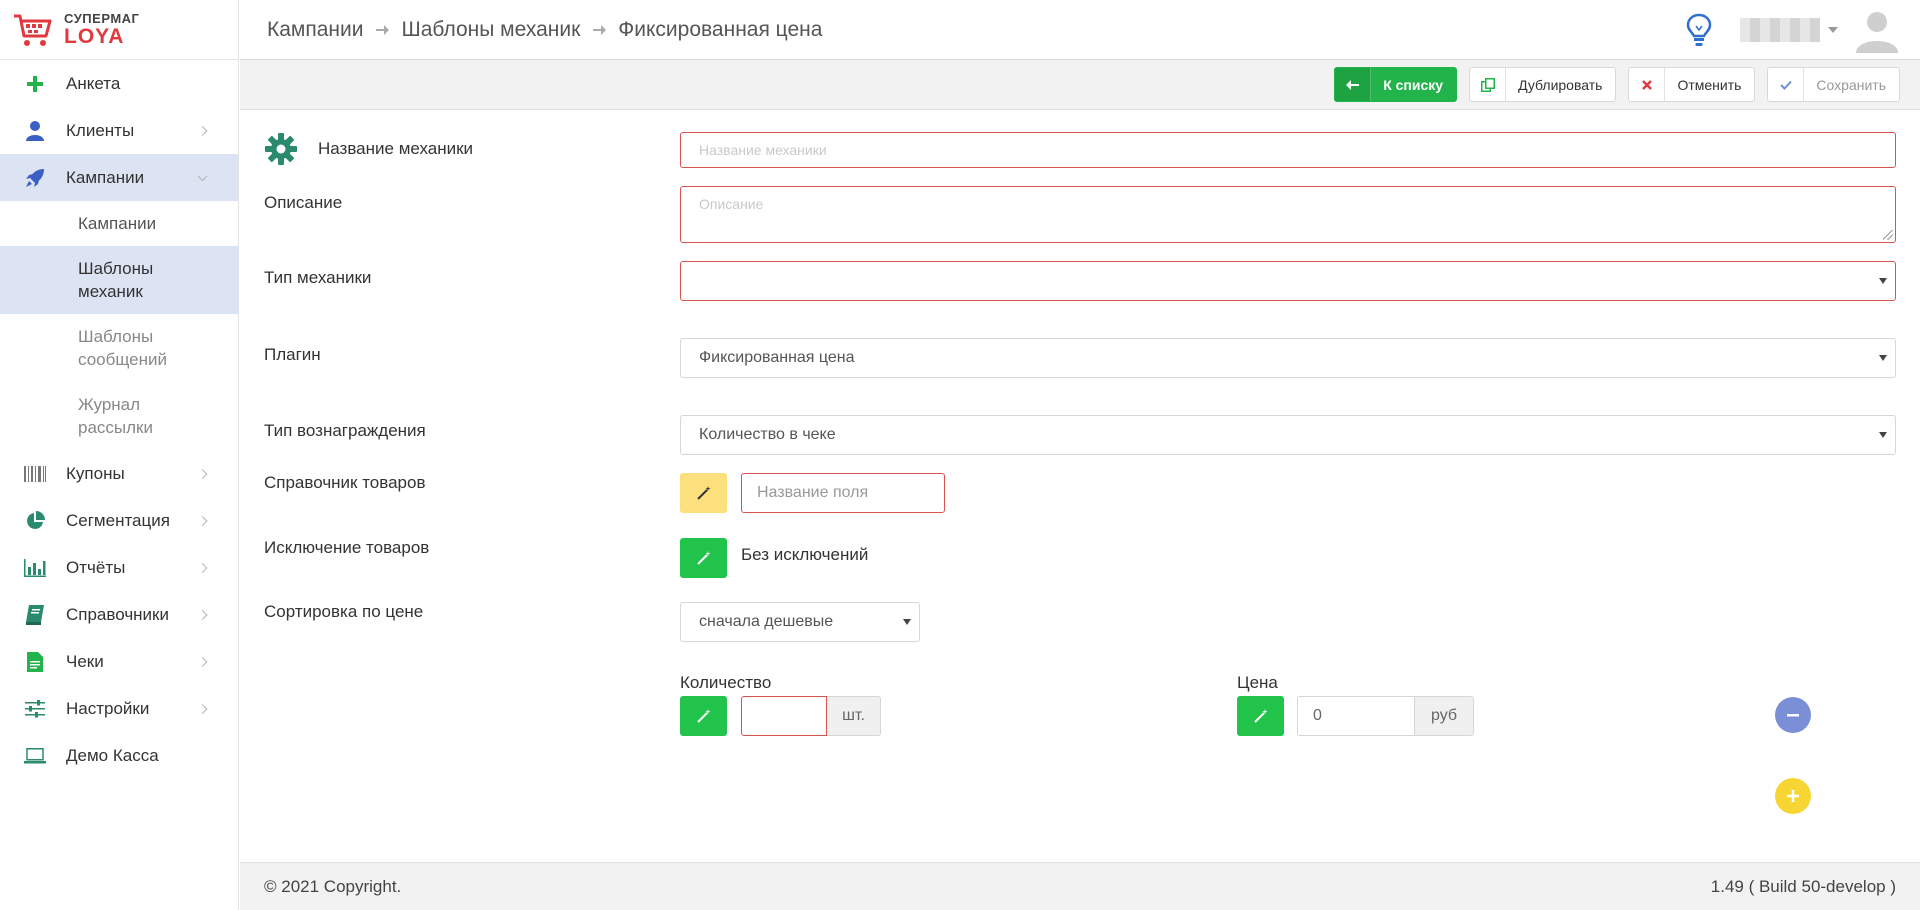 The width and height of the screenshot is (1920, 910). I want to click on cart-logo-icon, so click(33, 30).